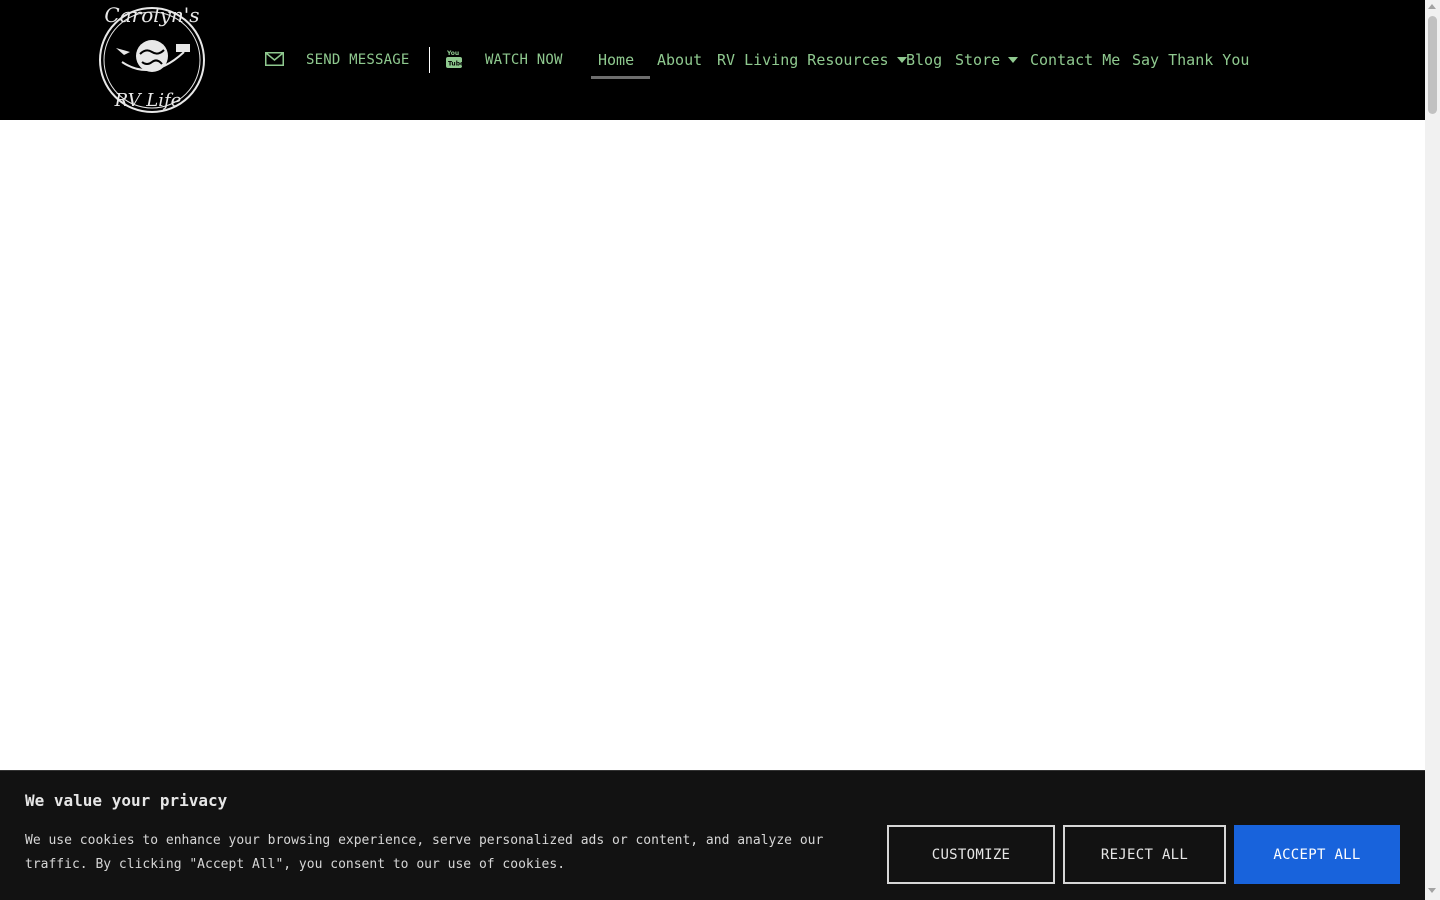 This screenshot has height=900, width=1440. What do you see at coordinates (1075, 60) in the screenshot?
I see `nav-item-contact-me: Contact Me` at bounding box center [1075, 60].